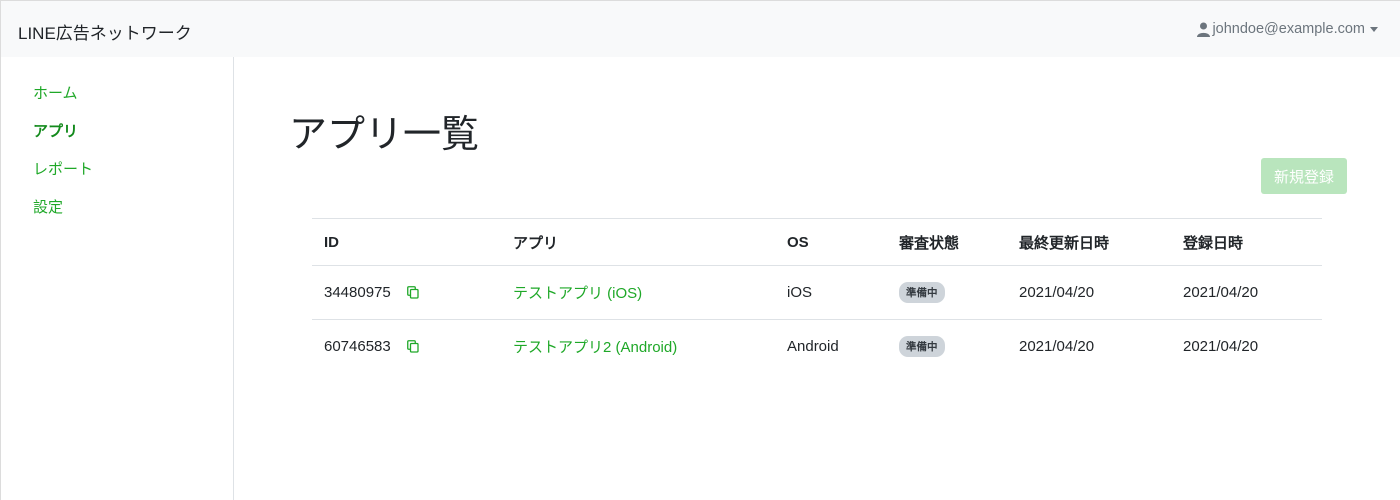 The width and height of the screenshot is (1400, 500). Describe the element at coordinates (55, 130) in the screenshot. I see `sidebar-item-apps: アプリ` at that location.